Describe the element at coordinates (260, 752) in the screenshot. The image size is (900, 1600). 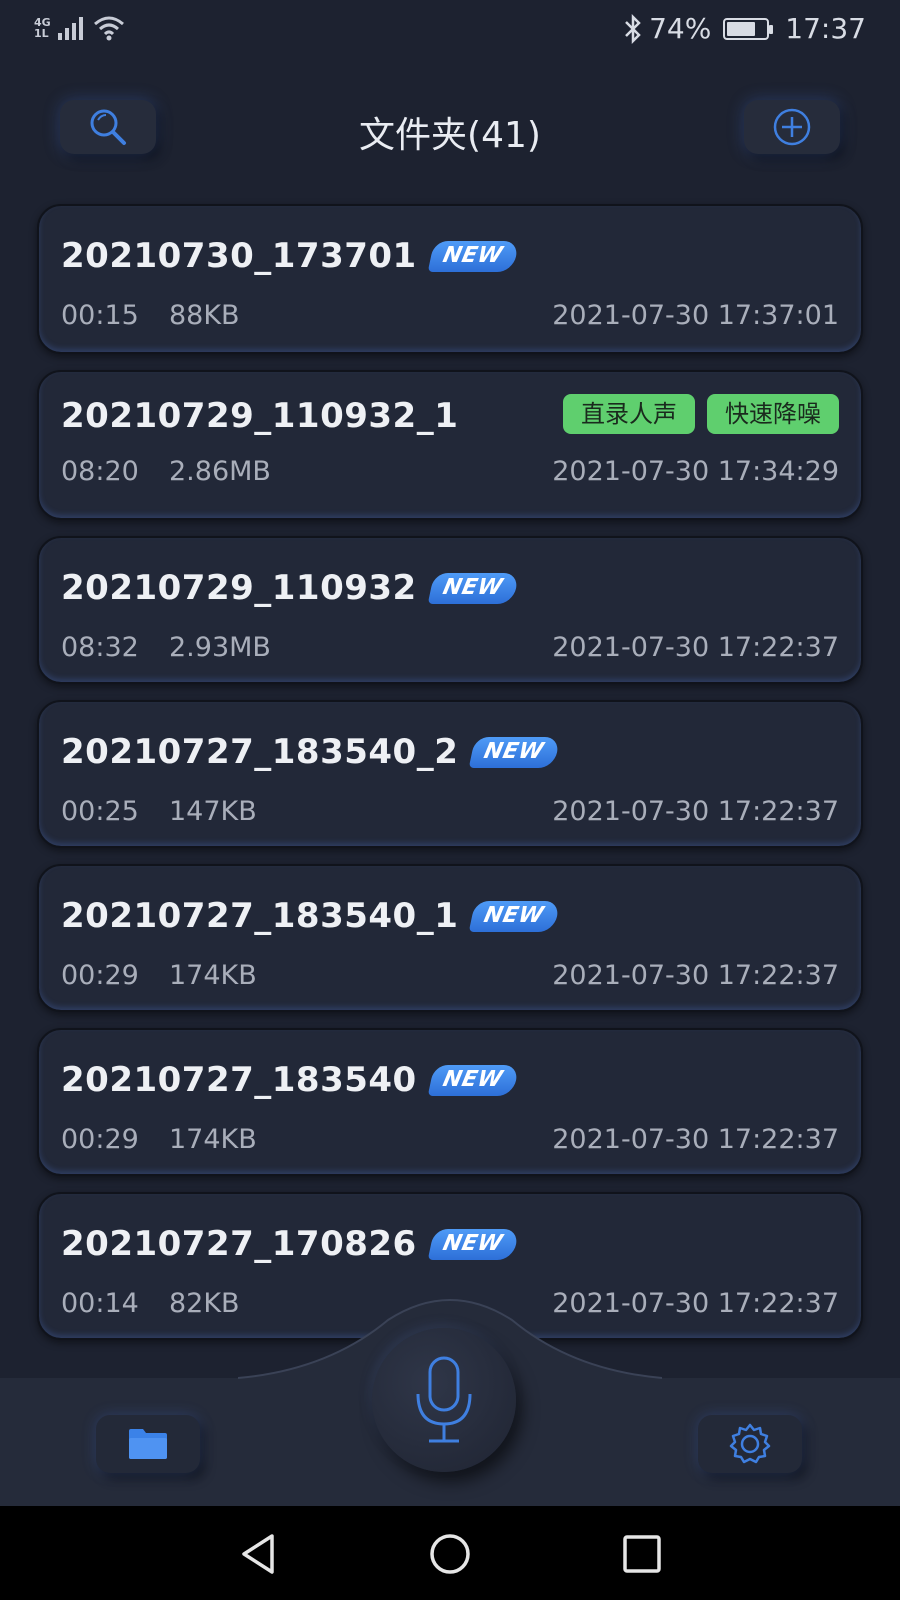
I see `recording-name: 20210727_183540_2` at that location.